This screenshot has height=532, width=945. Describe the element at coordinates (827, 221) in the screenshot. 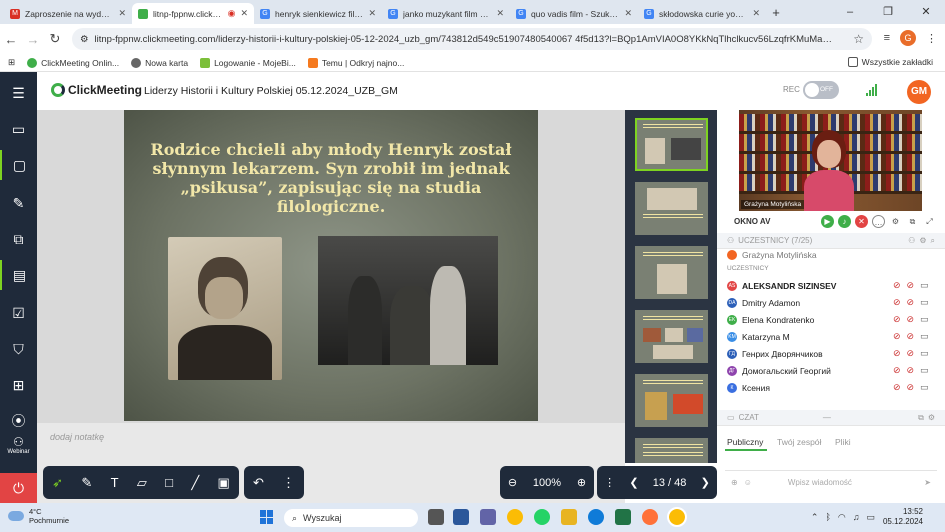

I see `video-icon: ▶` at that location.